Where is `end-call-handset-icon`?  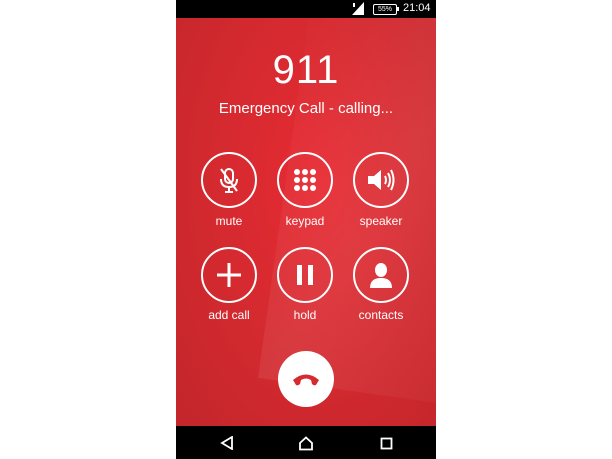 end-call-handset-icon is located at coordinates (306, 380).